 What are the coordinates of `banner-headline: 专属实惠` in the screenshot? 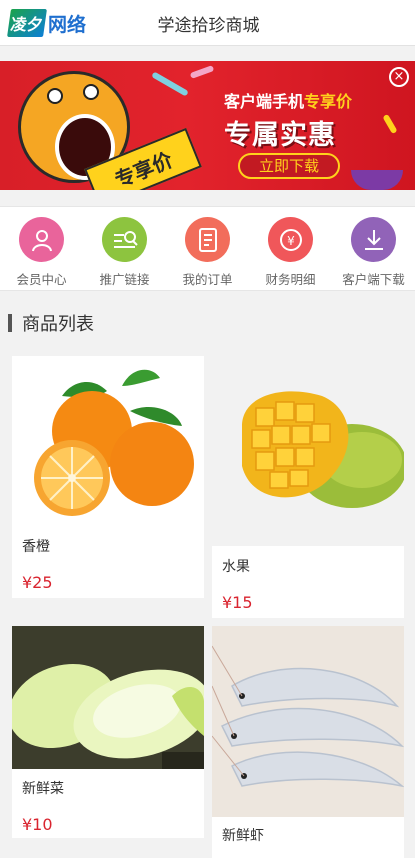 It's located at (280, 135).